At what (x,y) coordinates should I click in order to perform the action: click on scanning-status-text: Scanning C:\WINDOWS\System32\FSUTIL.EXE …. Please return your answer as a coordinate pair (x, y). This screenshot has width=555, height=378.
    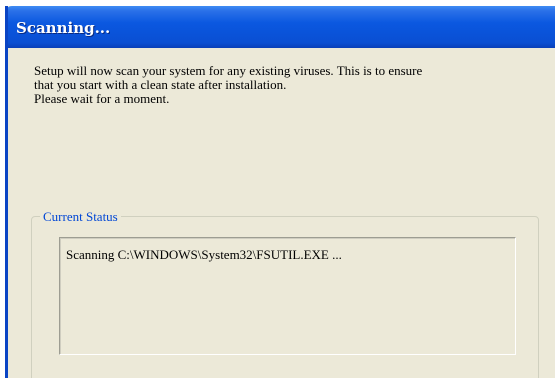
    Looking at the image, I should click on (204, 254).